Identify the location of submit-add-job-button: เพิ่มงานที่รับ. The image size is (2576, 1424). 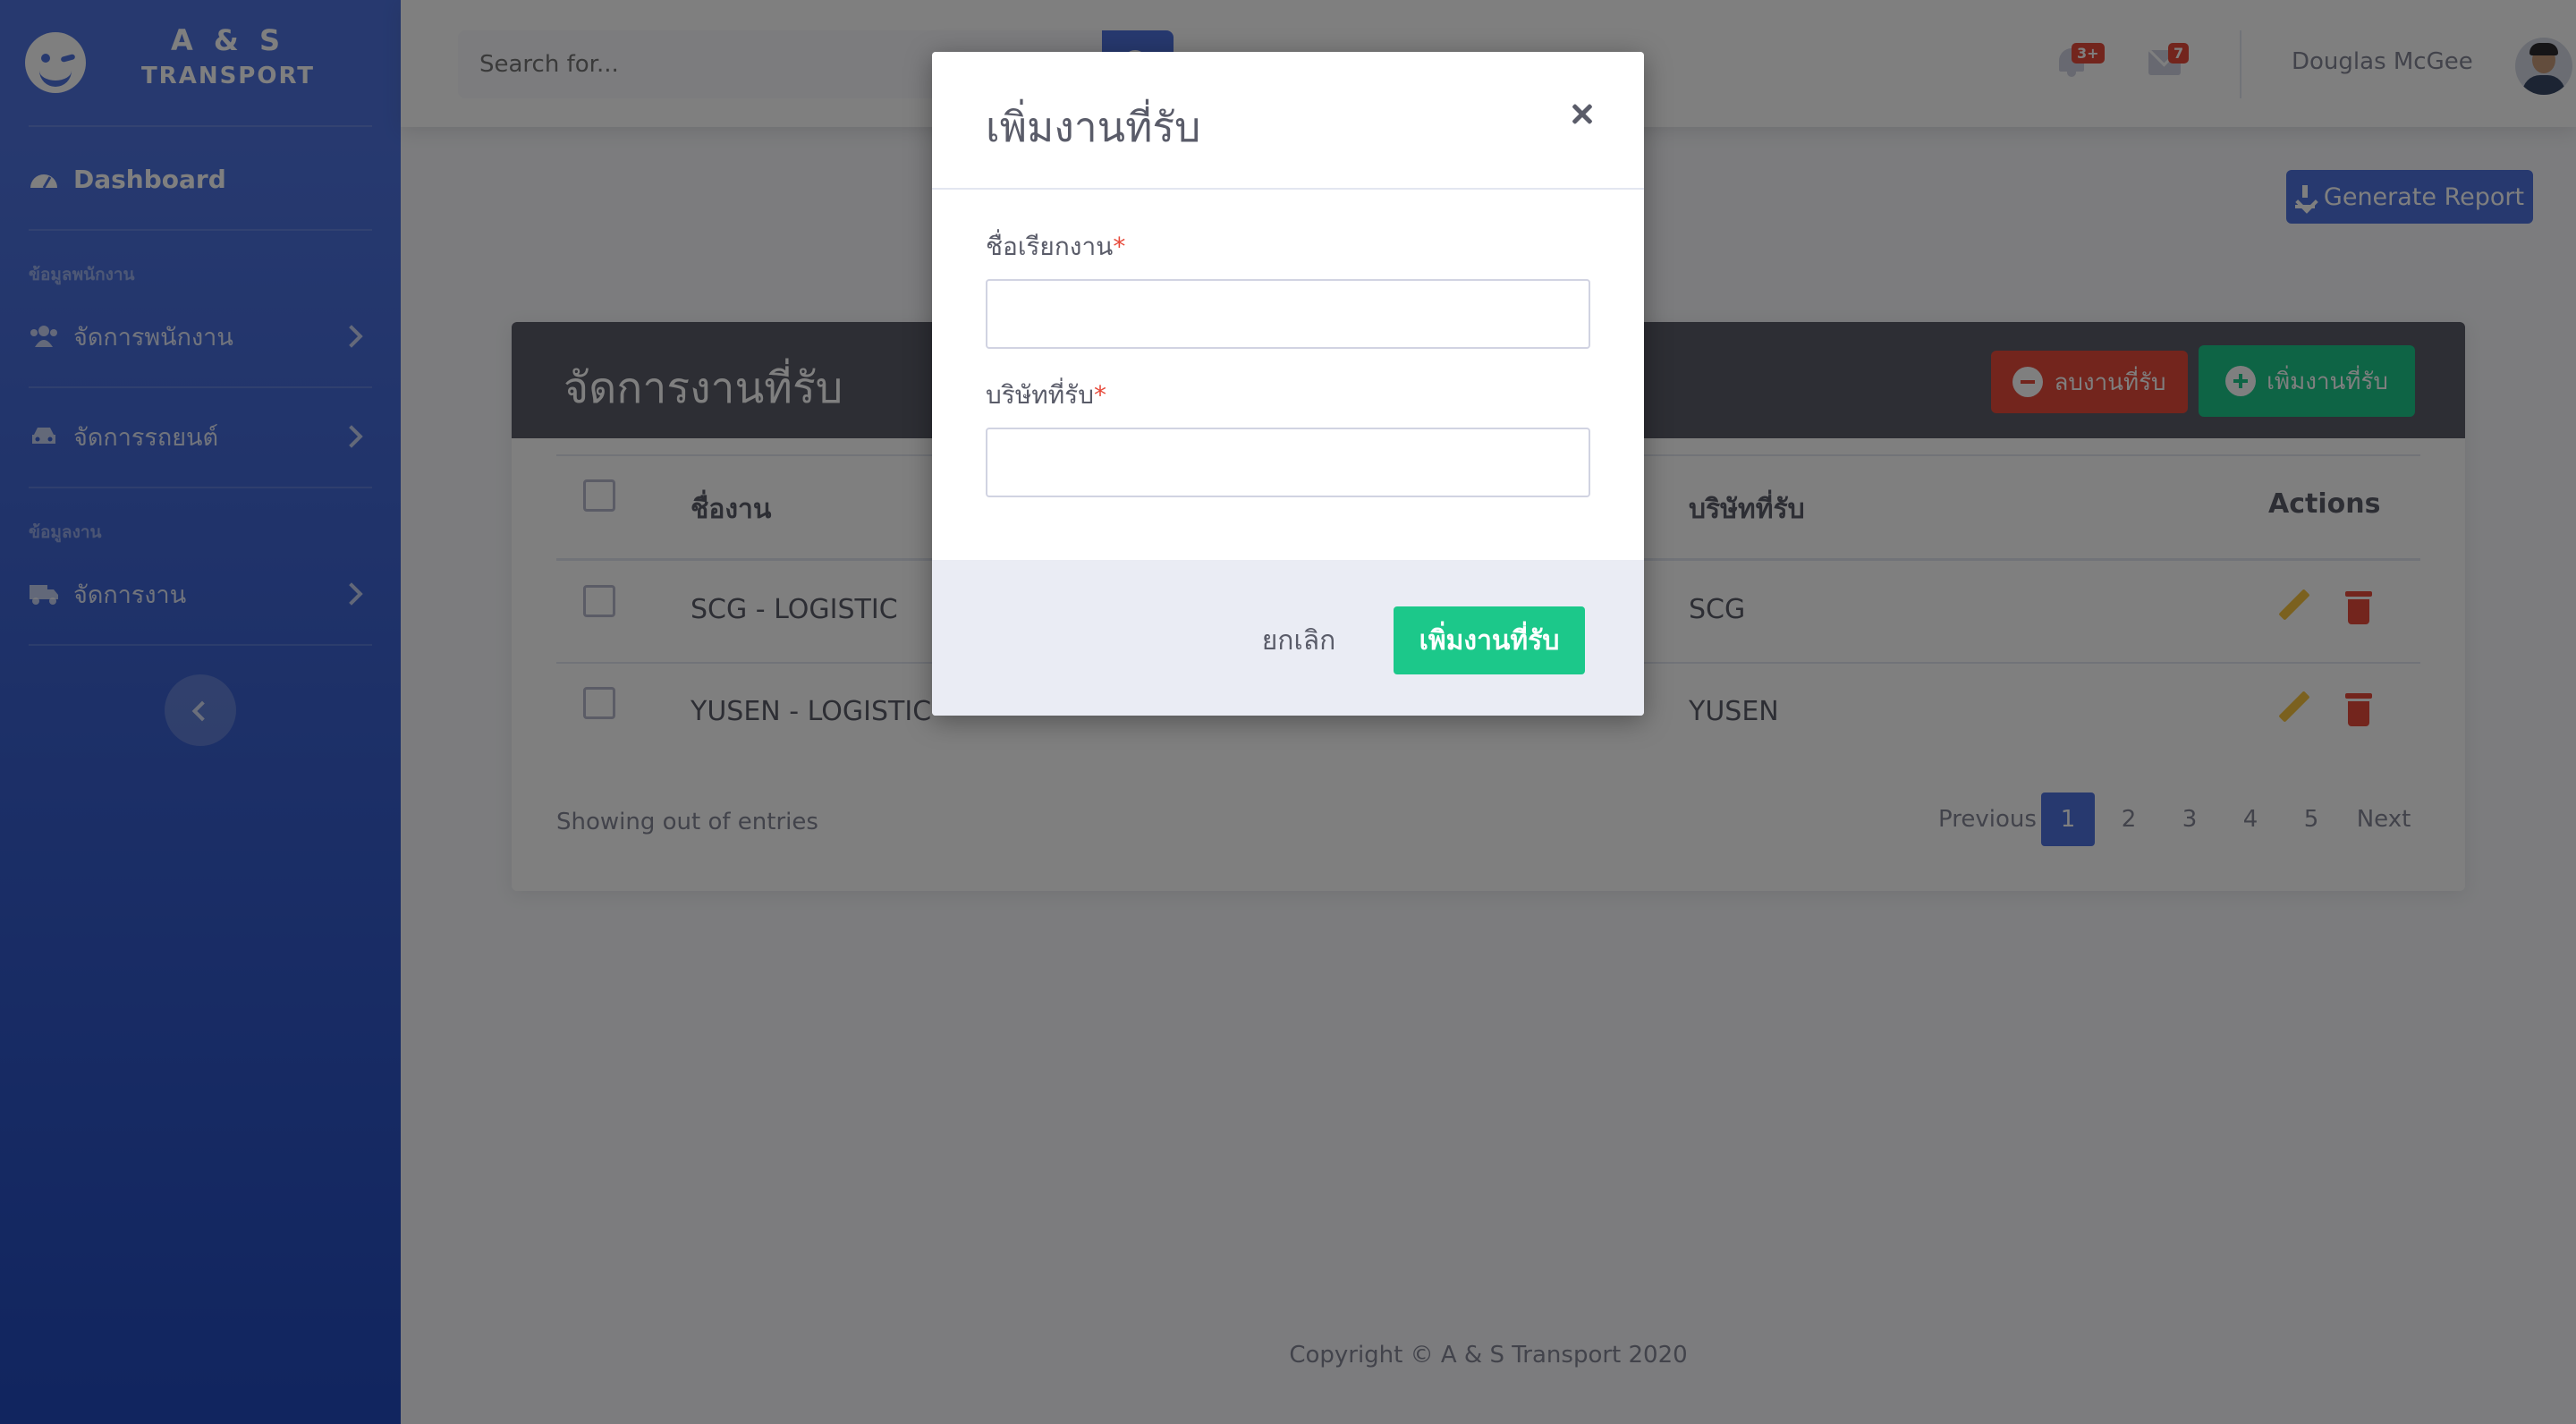
(1489, 640).